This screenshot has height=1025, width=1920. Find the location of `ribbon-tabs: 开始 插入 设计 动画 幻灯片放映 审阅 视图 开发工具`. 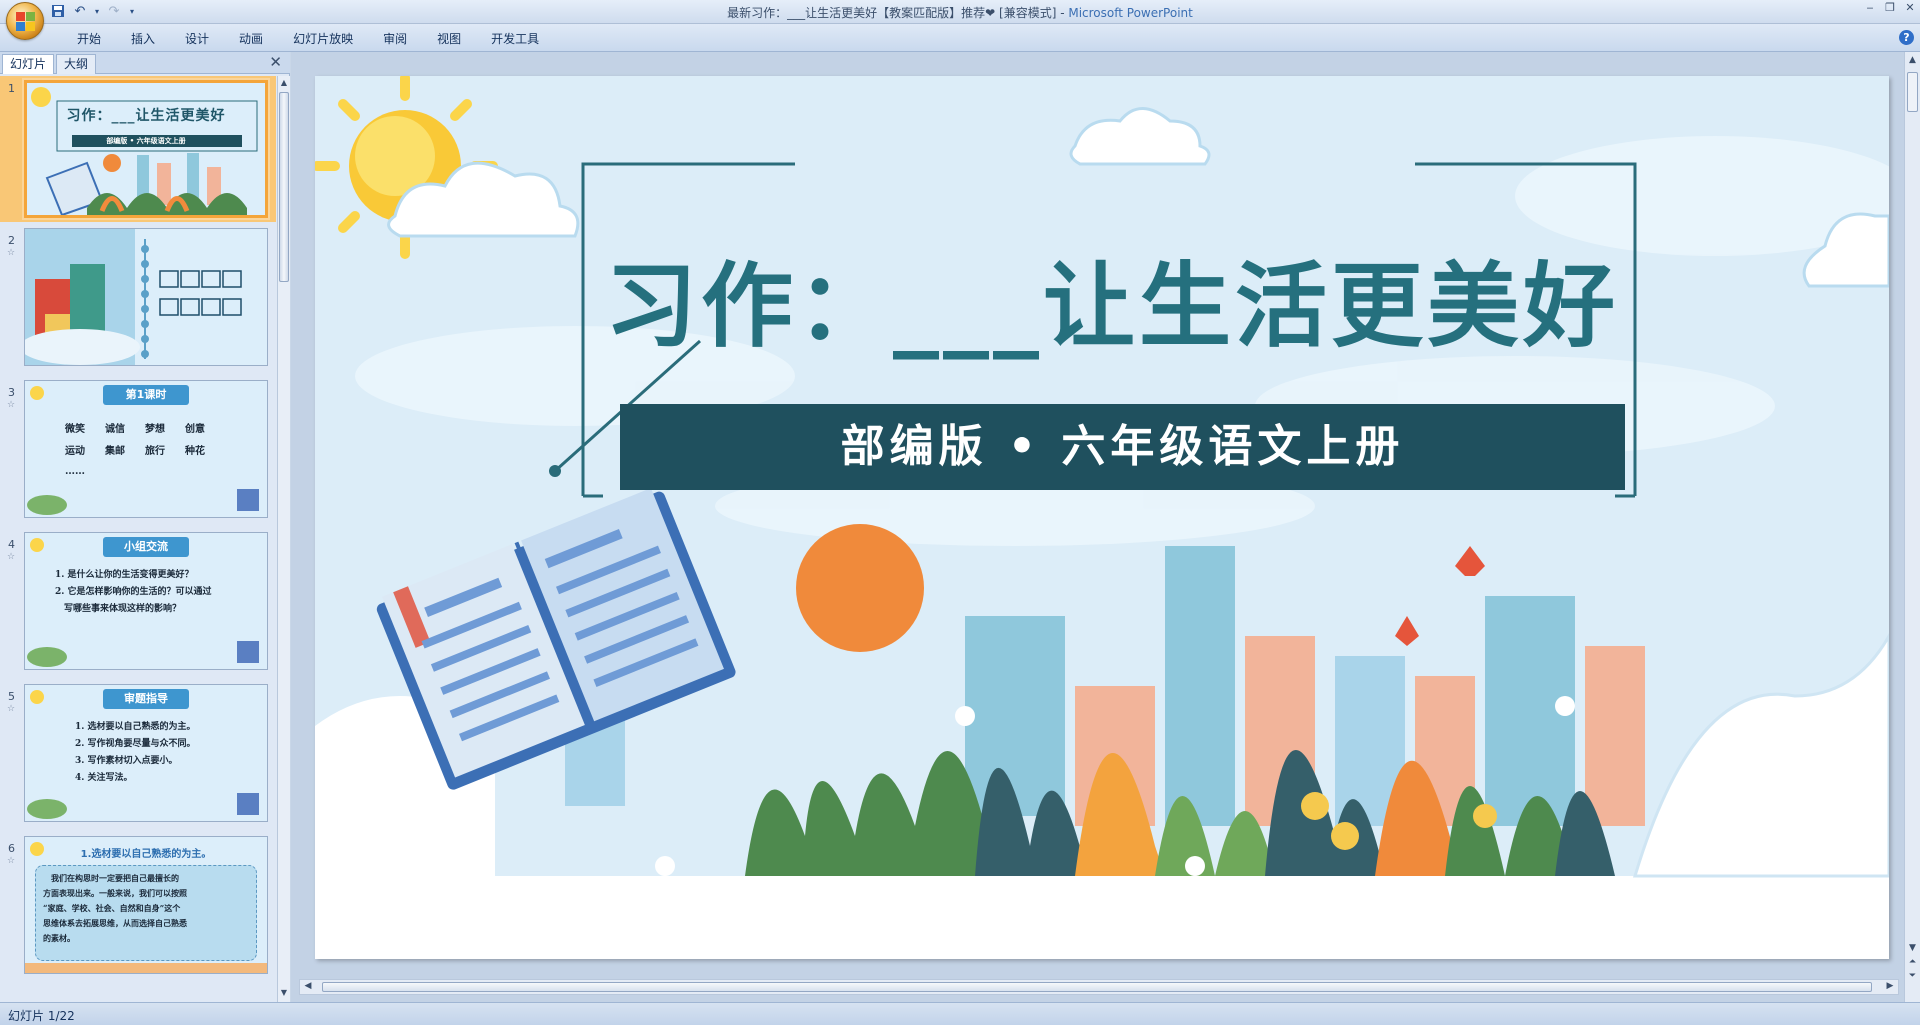

ribbon-tabs: 开始 插入 设计 动画 幻灯片放映 审阅 视图 开发工具 is located at coordinates (308, 39).